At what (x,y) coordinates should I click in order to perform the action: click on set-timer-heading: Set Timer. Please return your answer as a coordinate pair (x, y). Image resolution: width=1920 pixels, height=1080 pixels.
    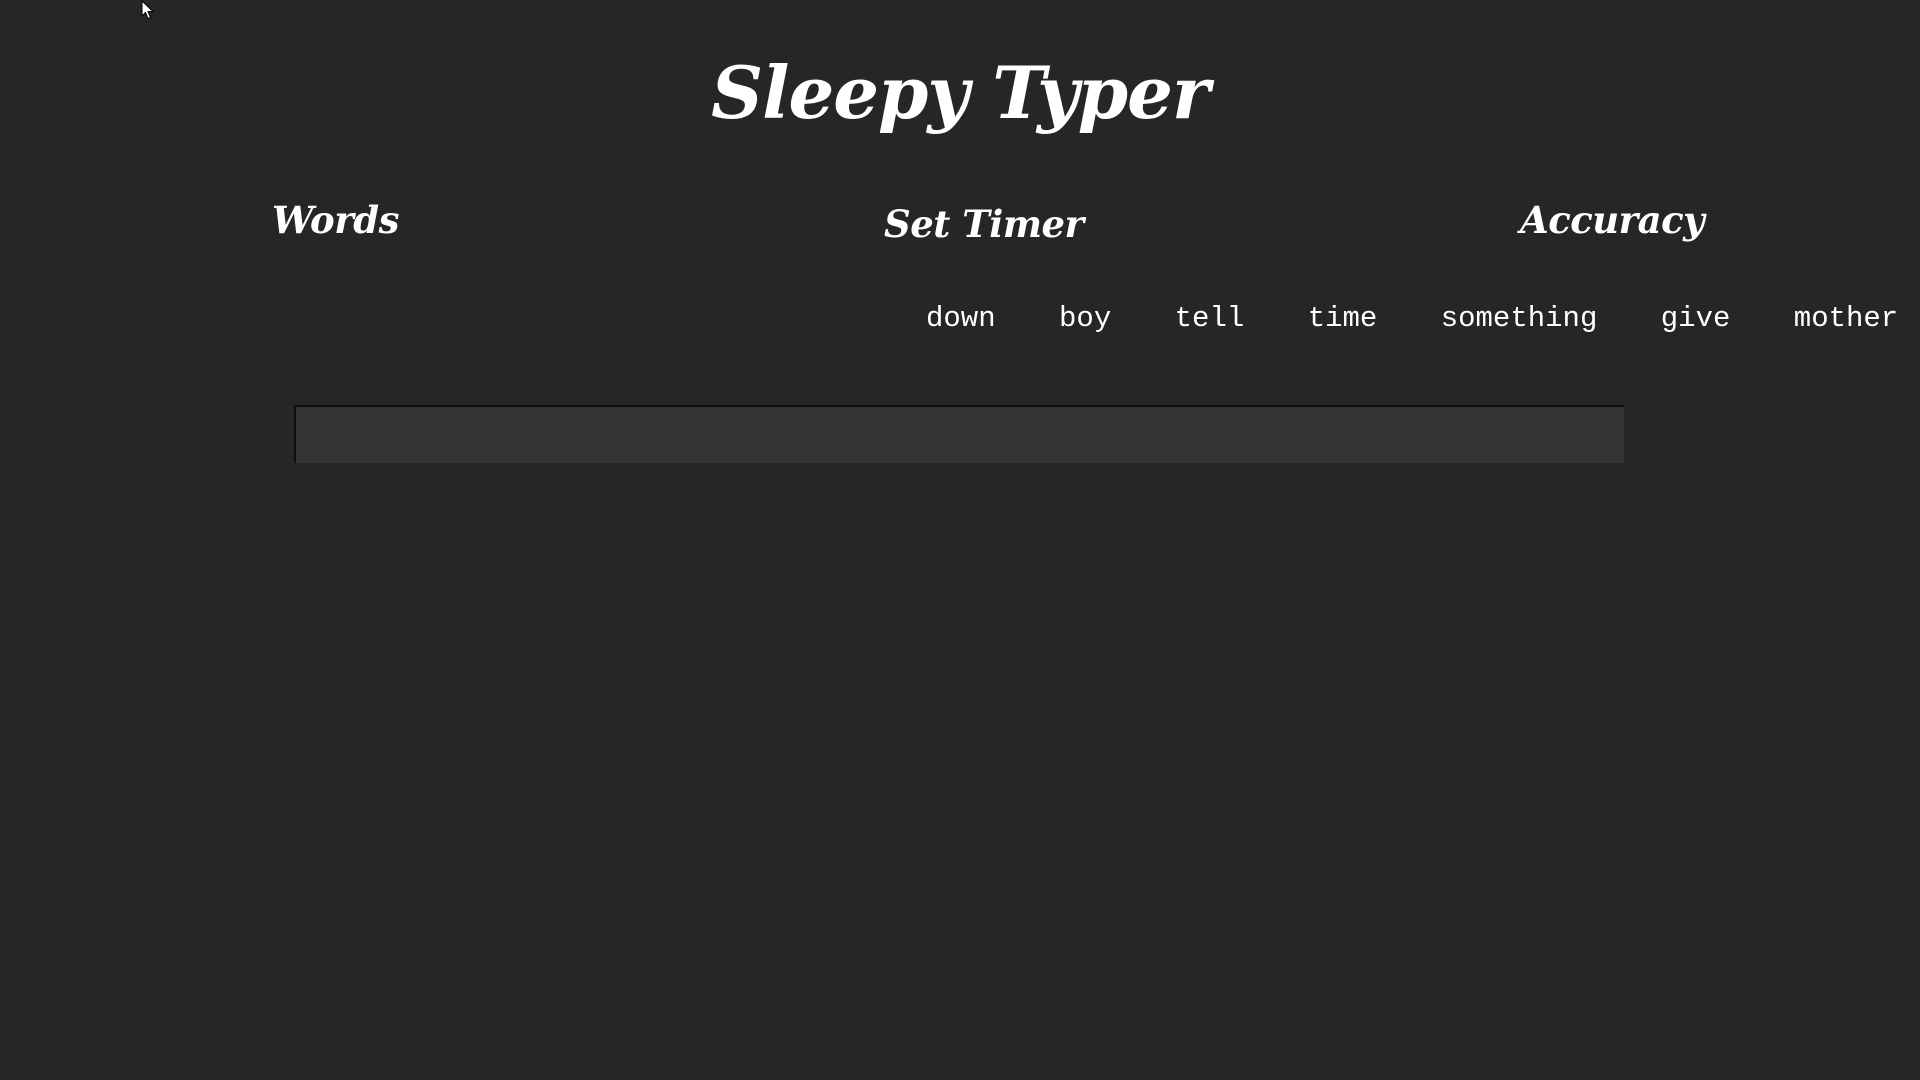
    Looking at the image, I should click on (984, 224).